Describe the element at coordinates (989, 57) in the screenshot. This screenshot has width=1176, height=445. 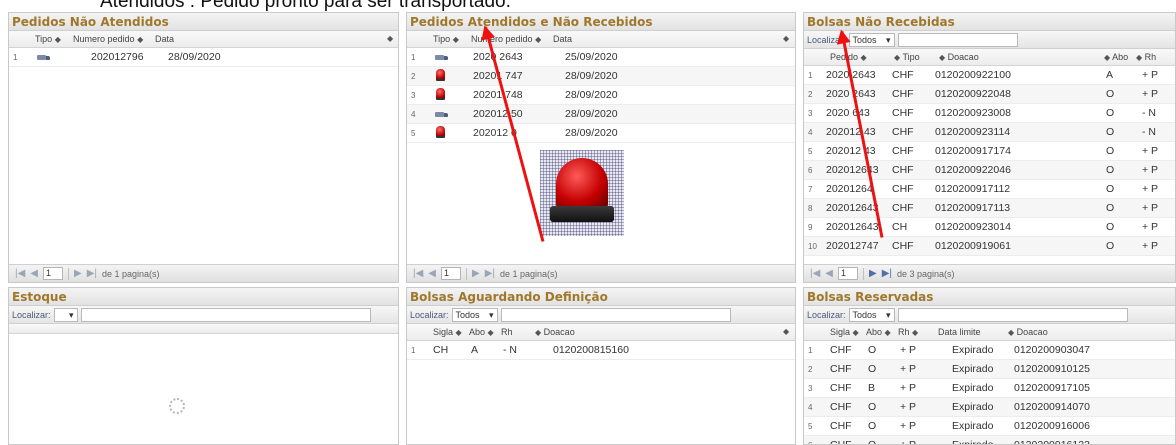
I see `table-header: Pedido ◆ ◆ Tipo ◆ Doacao ◆ Abo ◆ Rh` at that location.